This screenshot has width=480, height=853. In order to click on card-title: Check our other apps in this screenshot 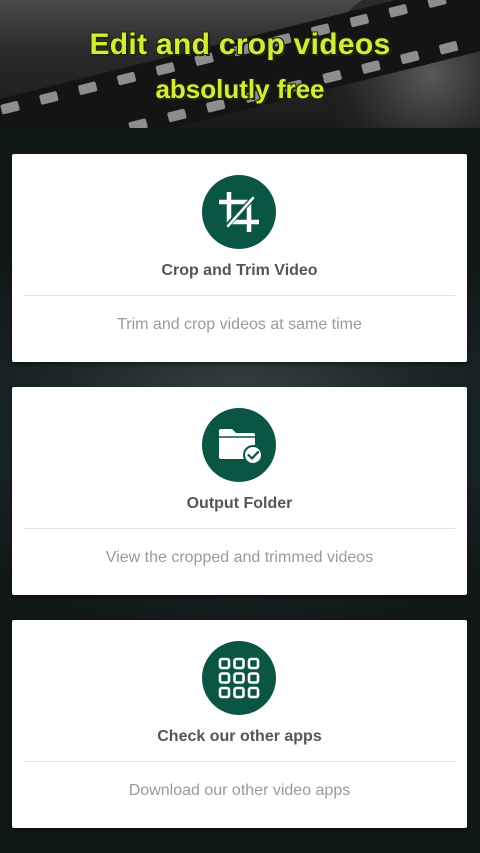, I will do `click(239, 736)`.